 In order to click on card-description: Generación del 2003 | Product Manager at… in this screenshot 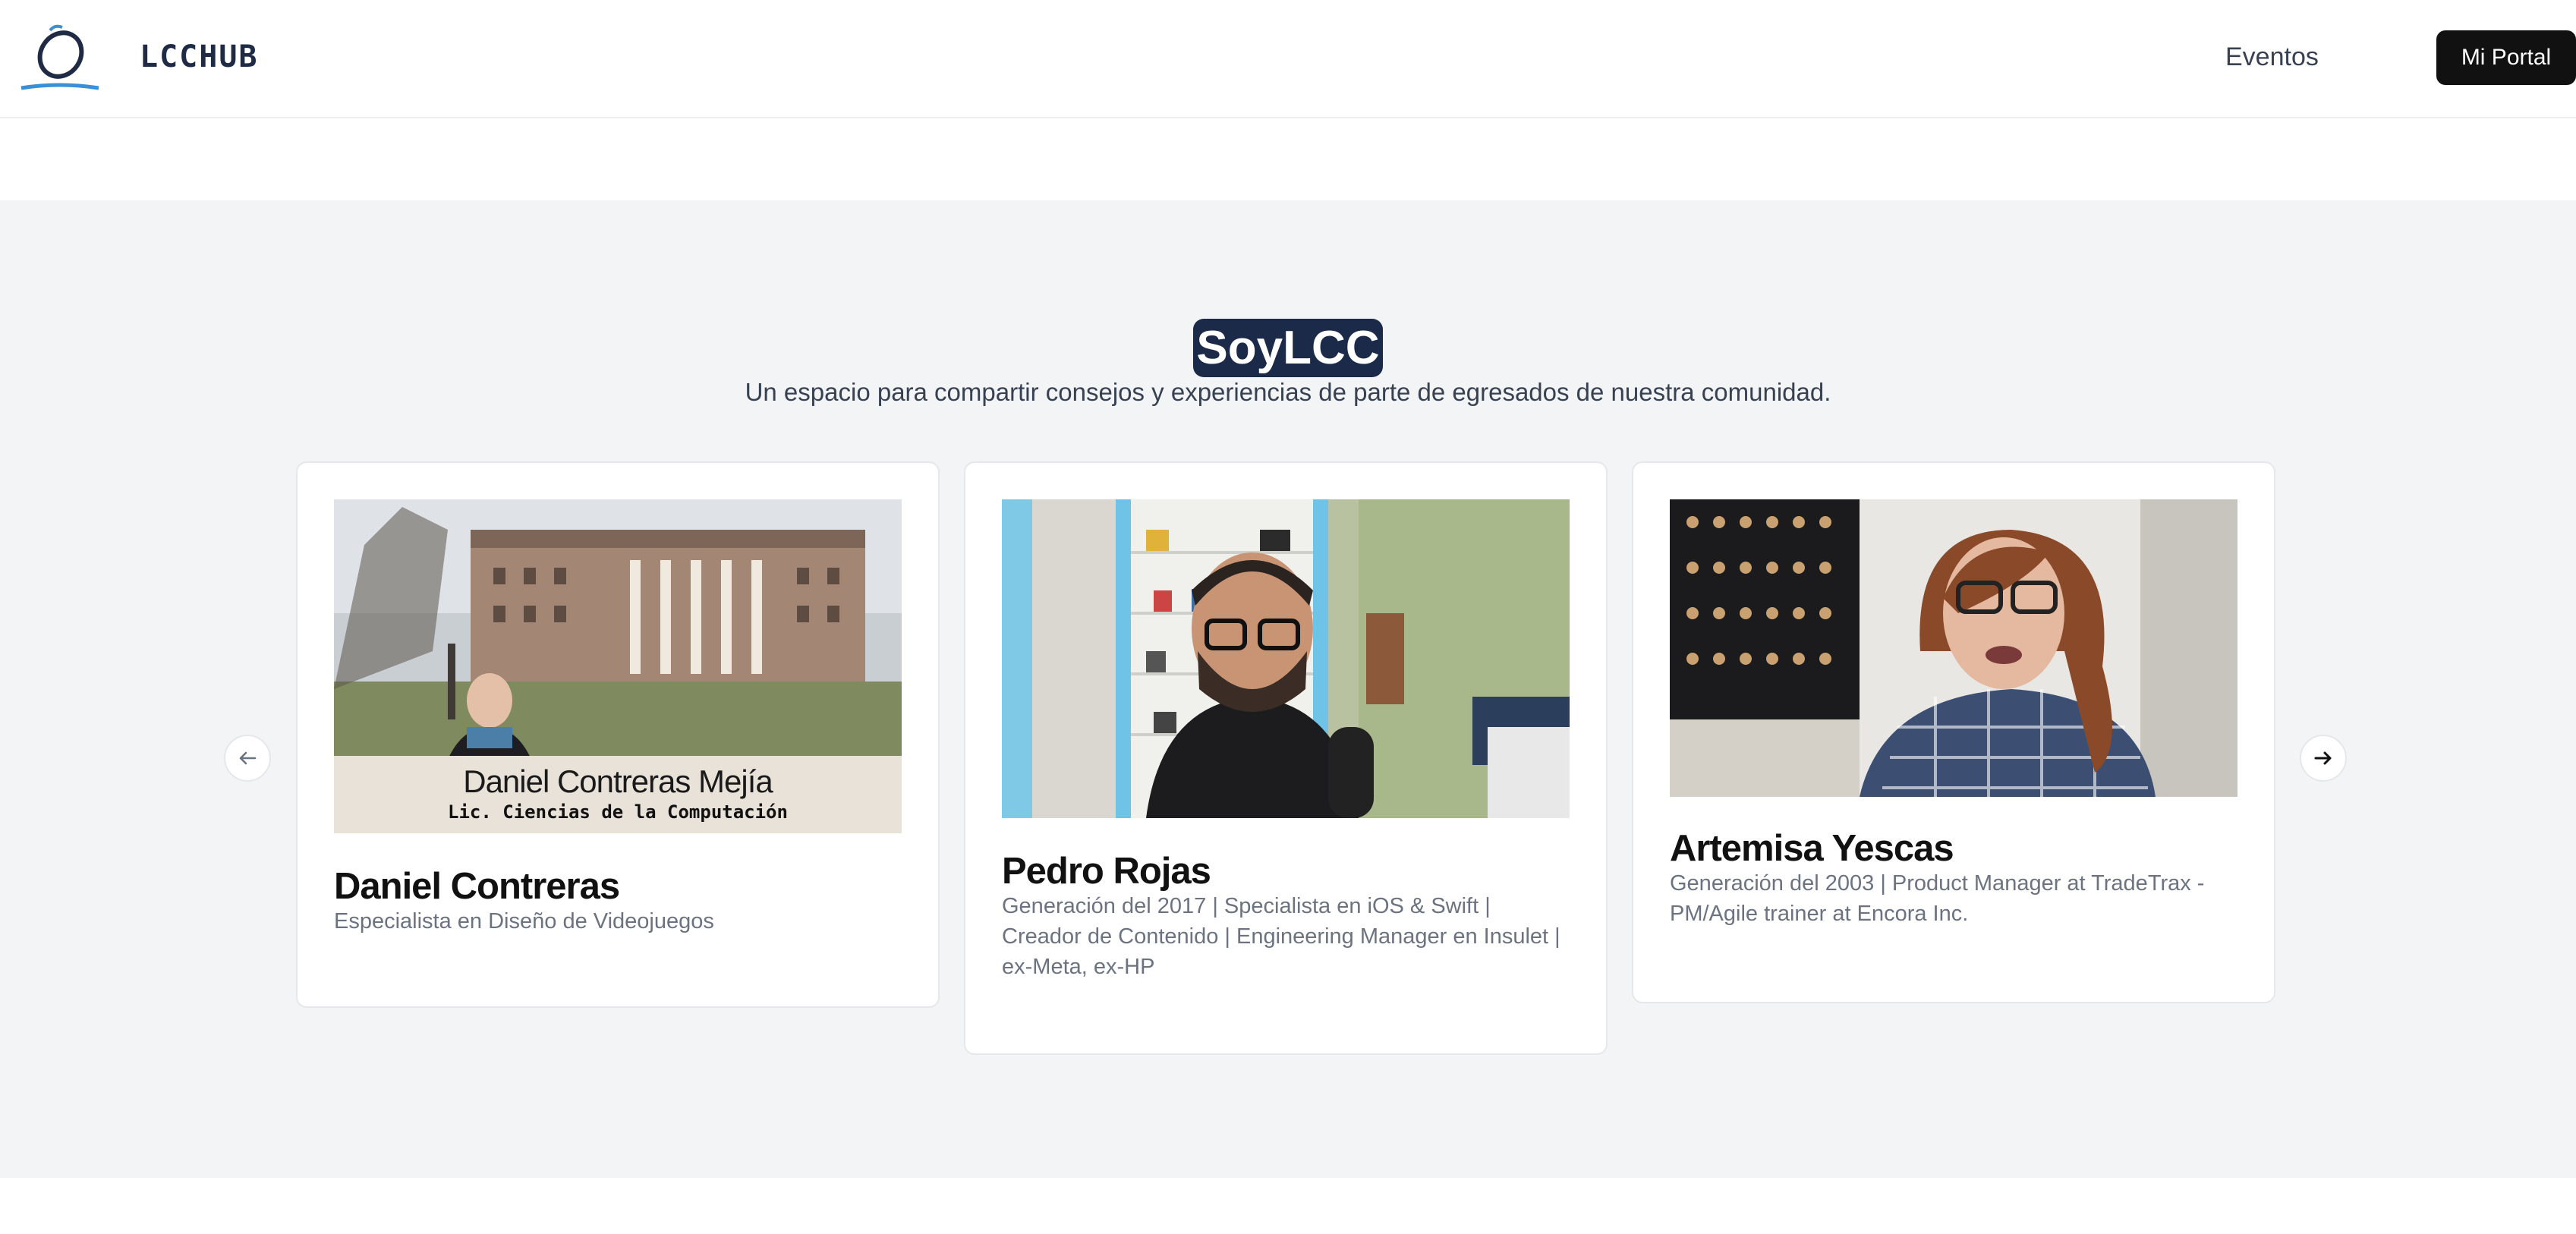, I will do `click(1937, 899)`.